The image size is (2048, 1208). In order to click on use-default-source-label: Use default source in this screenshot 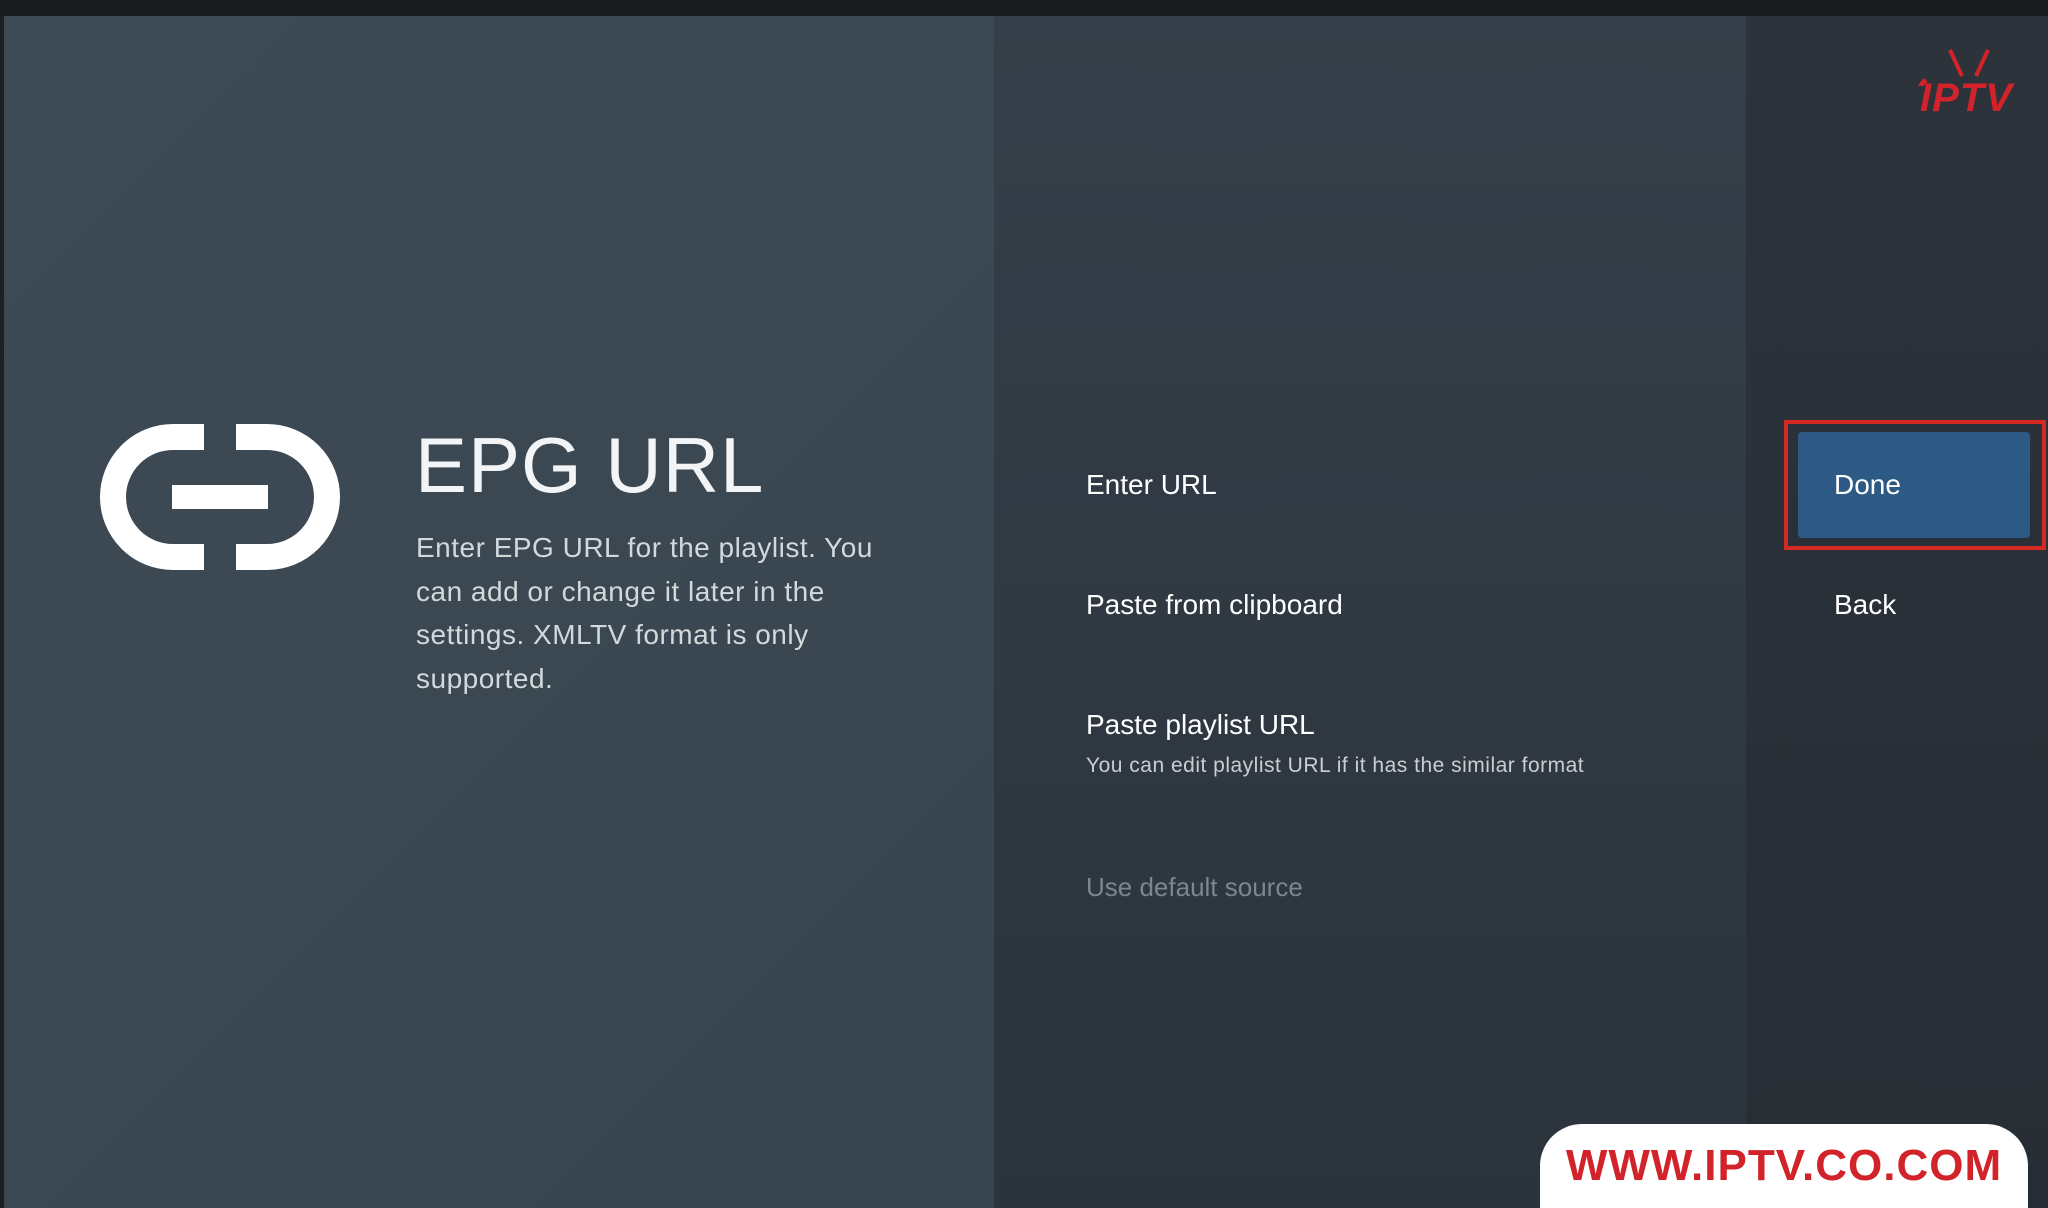, I will do `click(1194, 887)`.